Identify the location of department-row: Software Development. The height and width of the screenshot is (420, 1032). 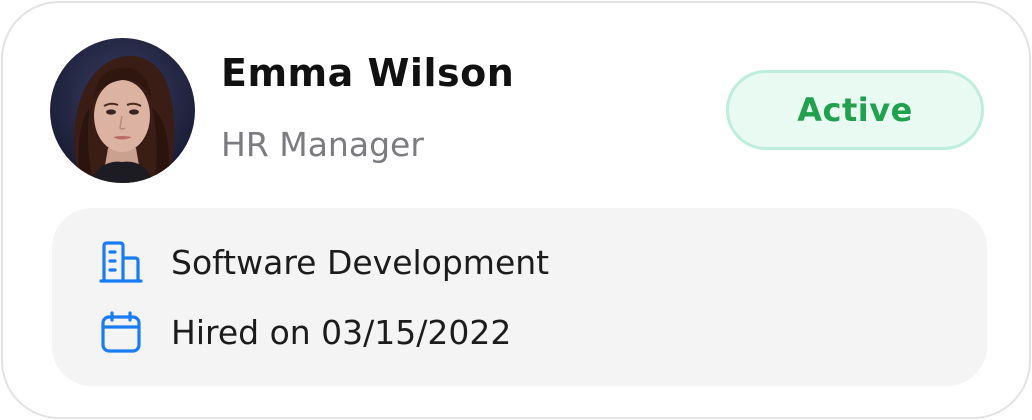
(324, 262).